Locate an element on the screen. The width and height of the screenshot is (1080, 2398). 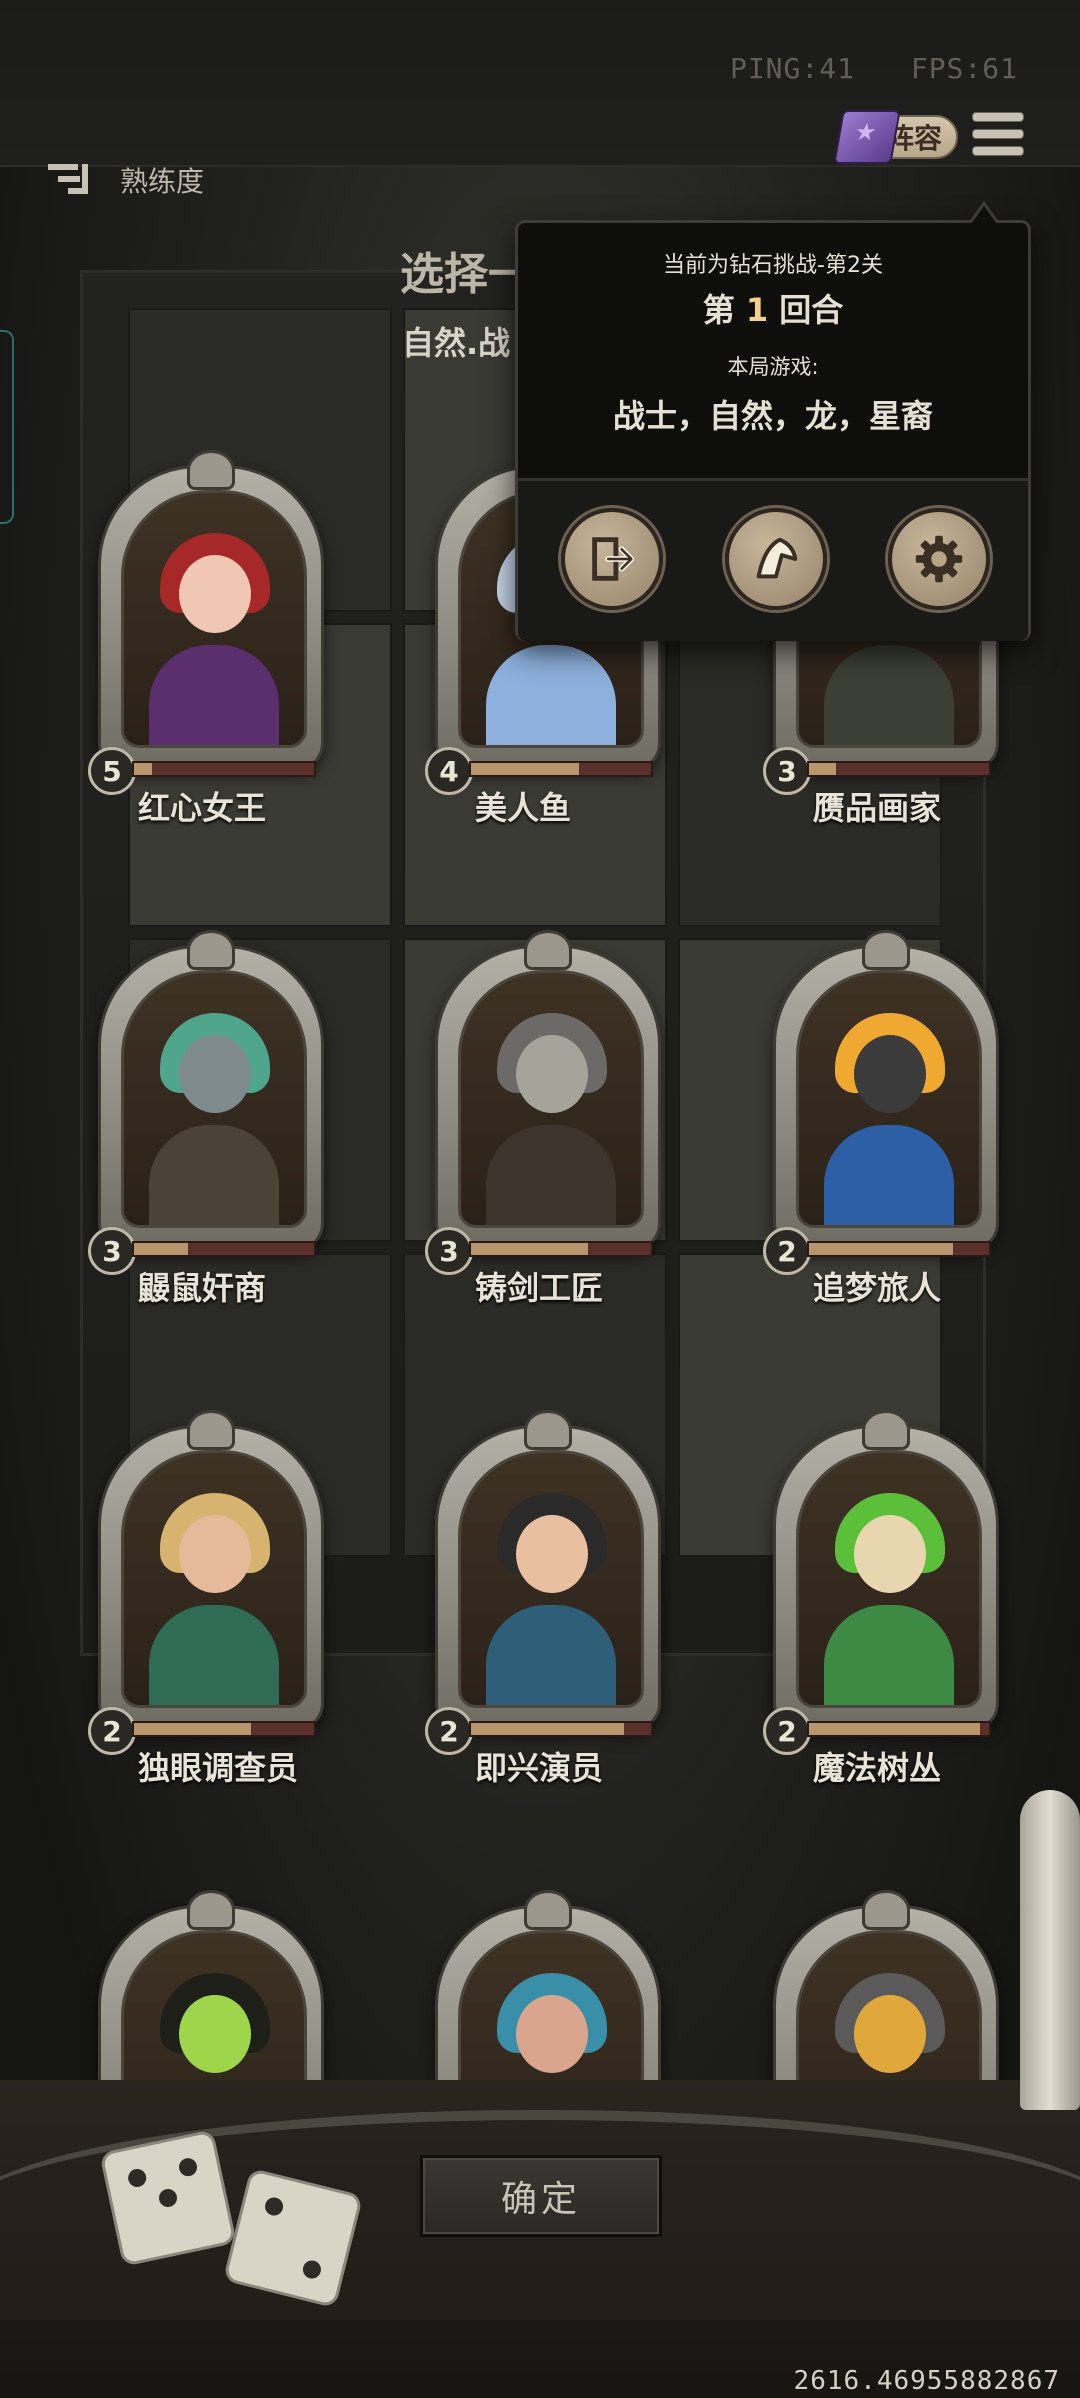
proficiency-button: 熟练度 is located at coordinates (126, 180).